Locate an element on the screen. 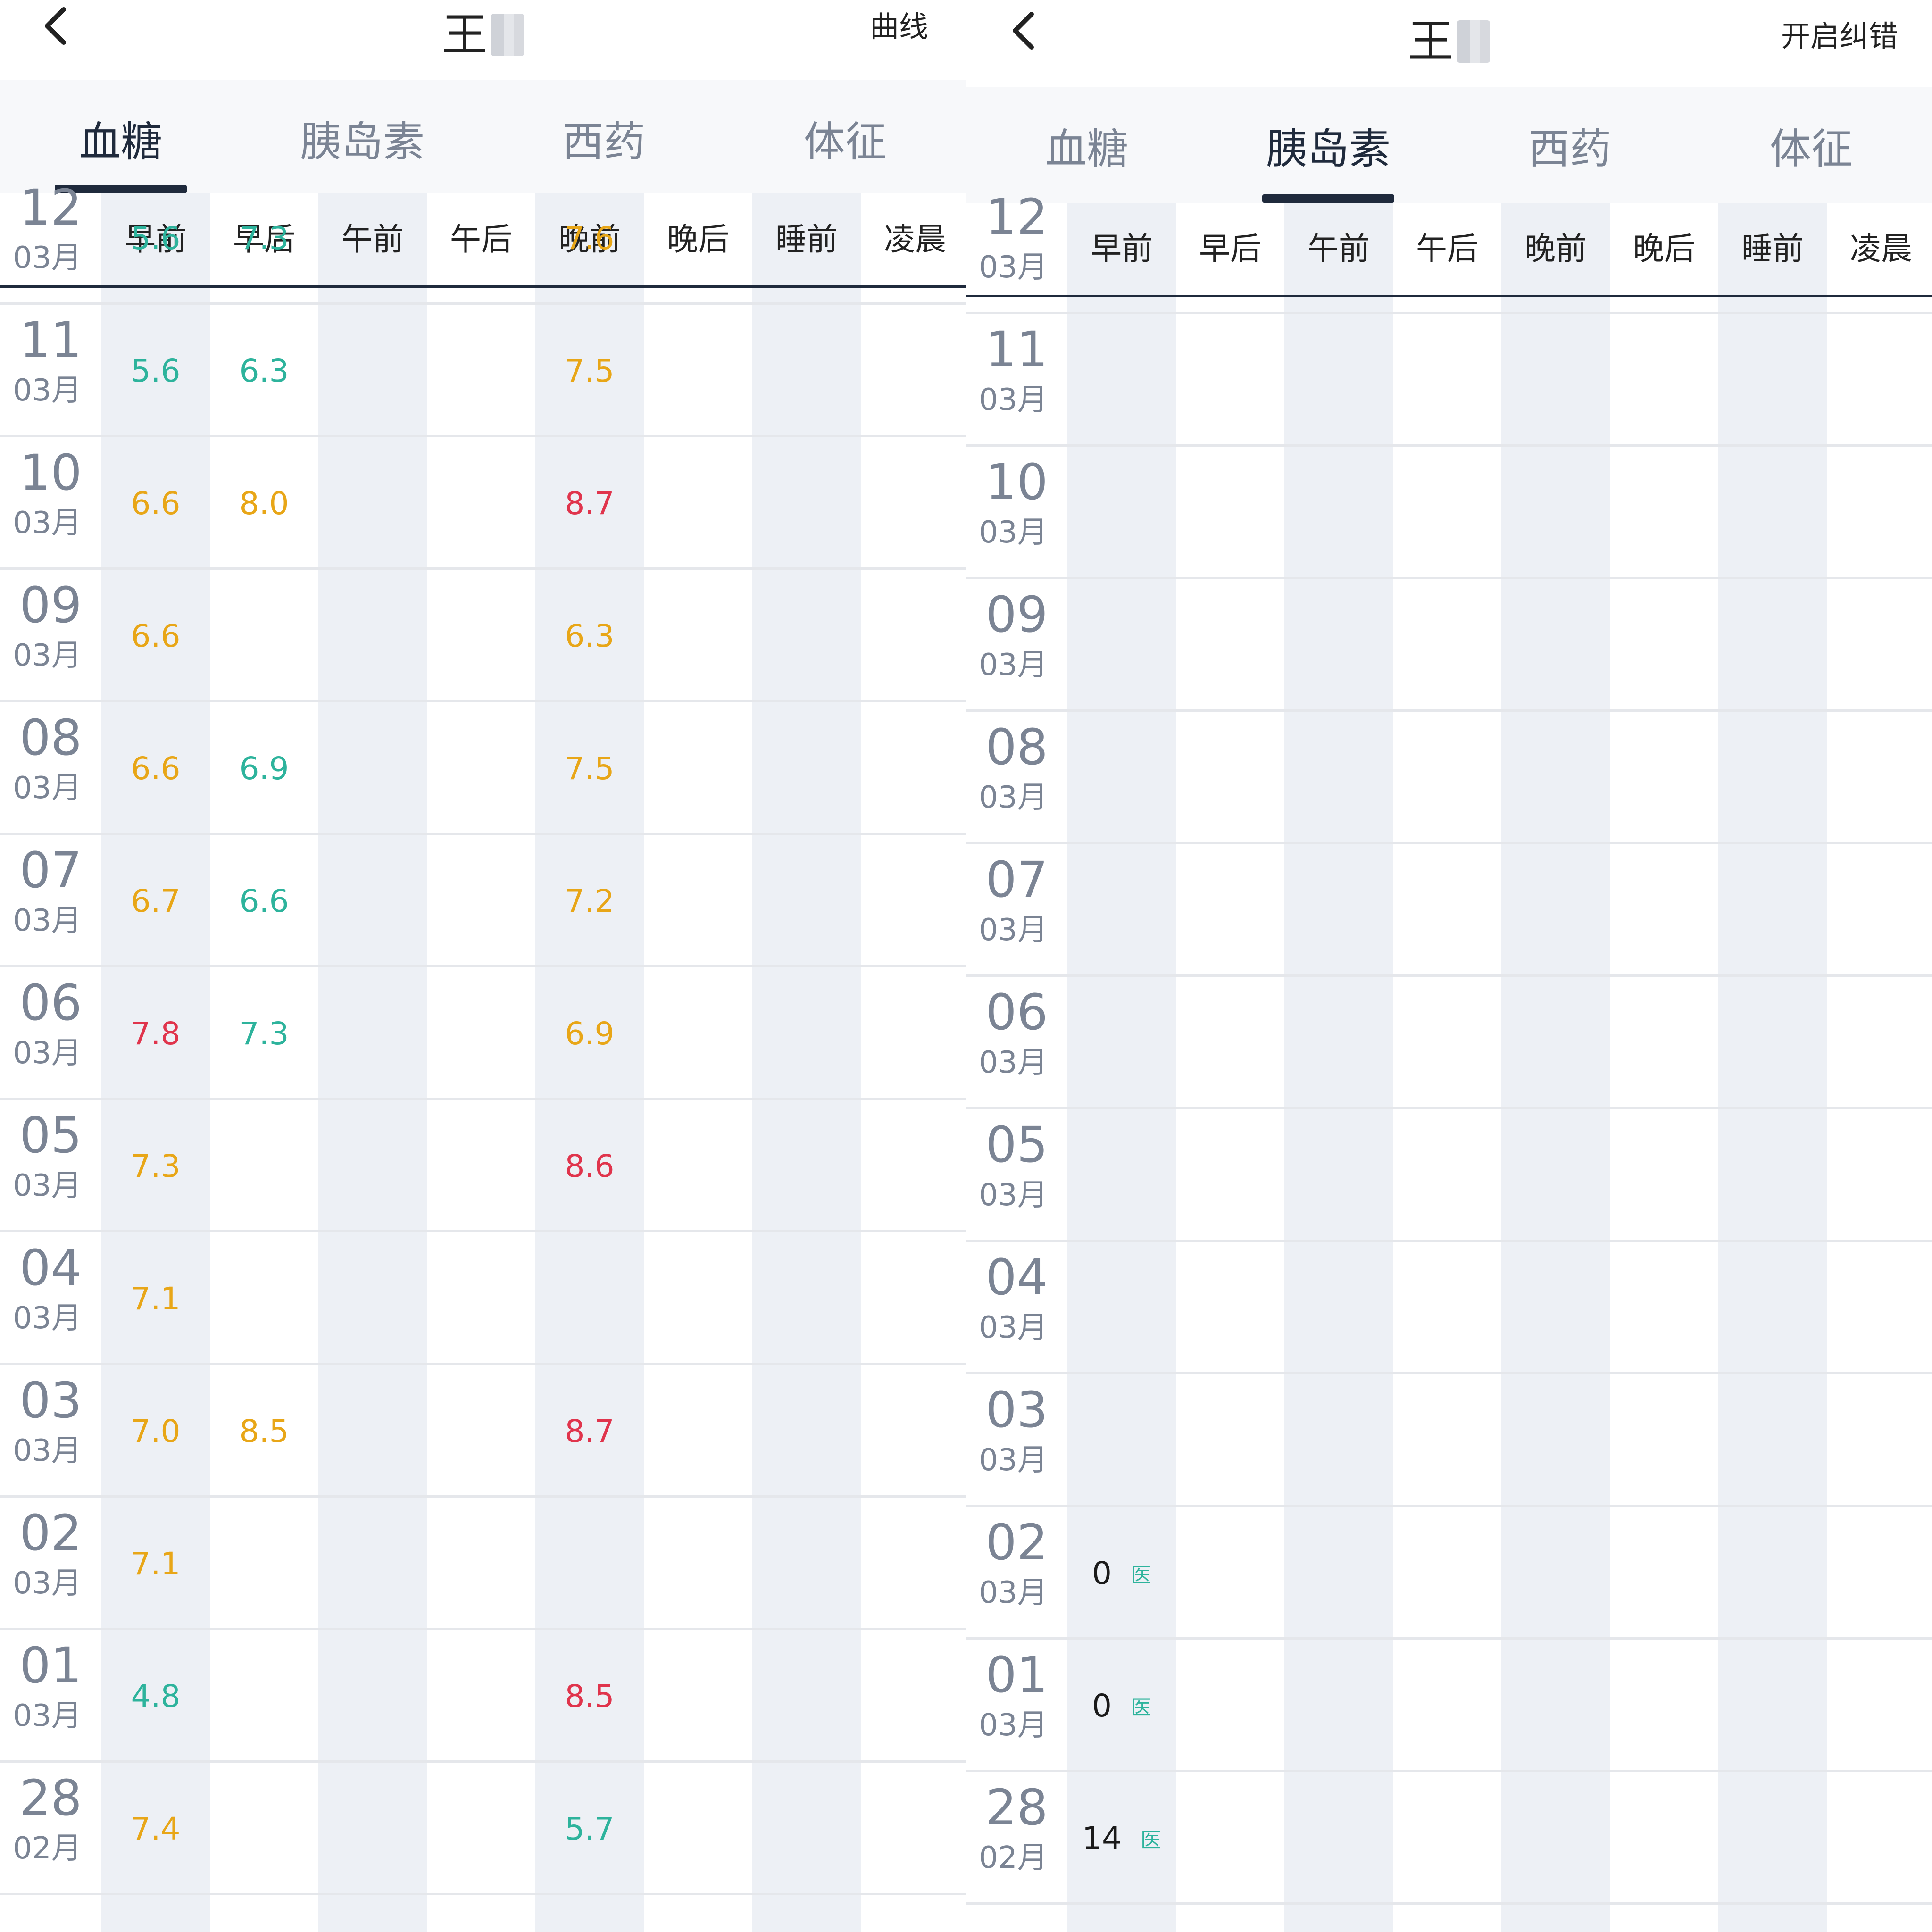  glucose-value: 7.2 is located at coordinates (589, 901).